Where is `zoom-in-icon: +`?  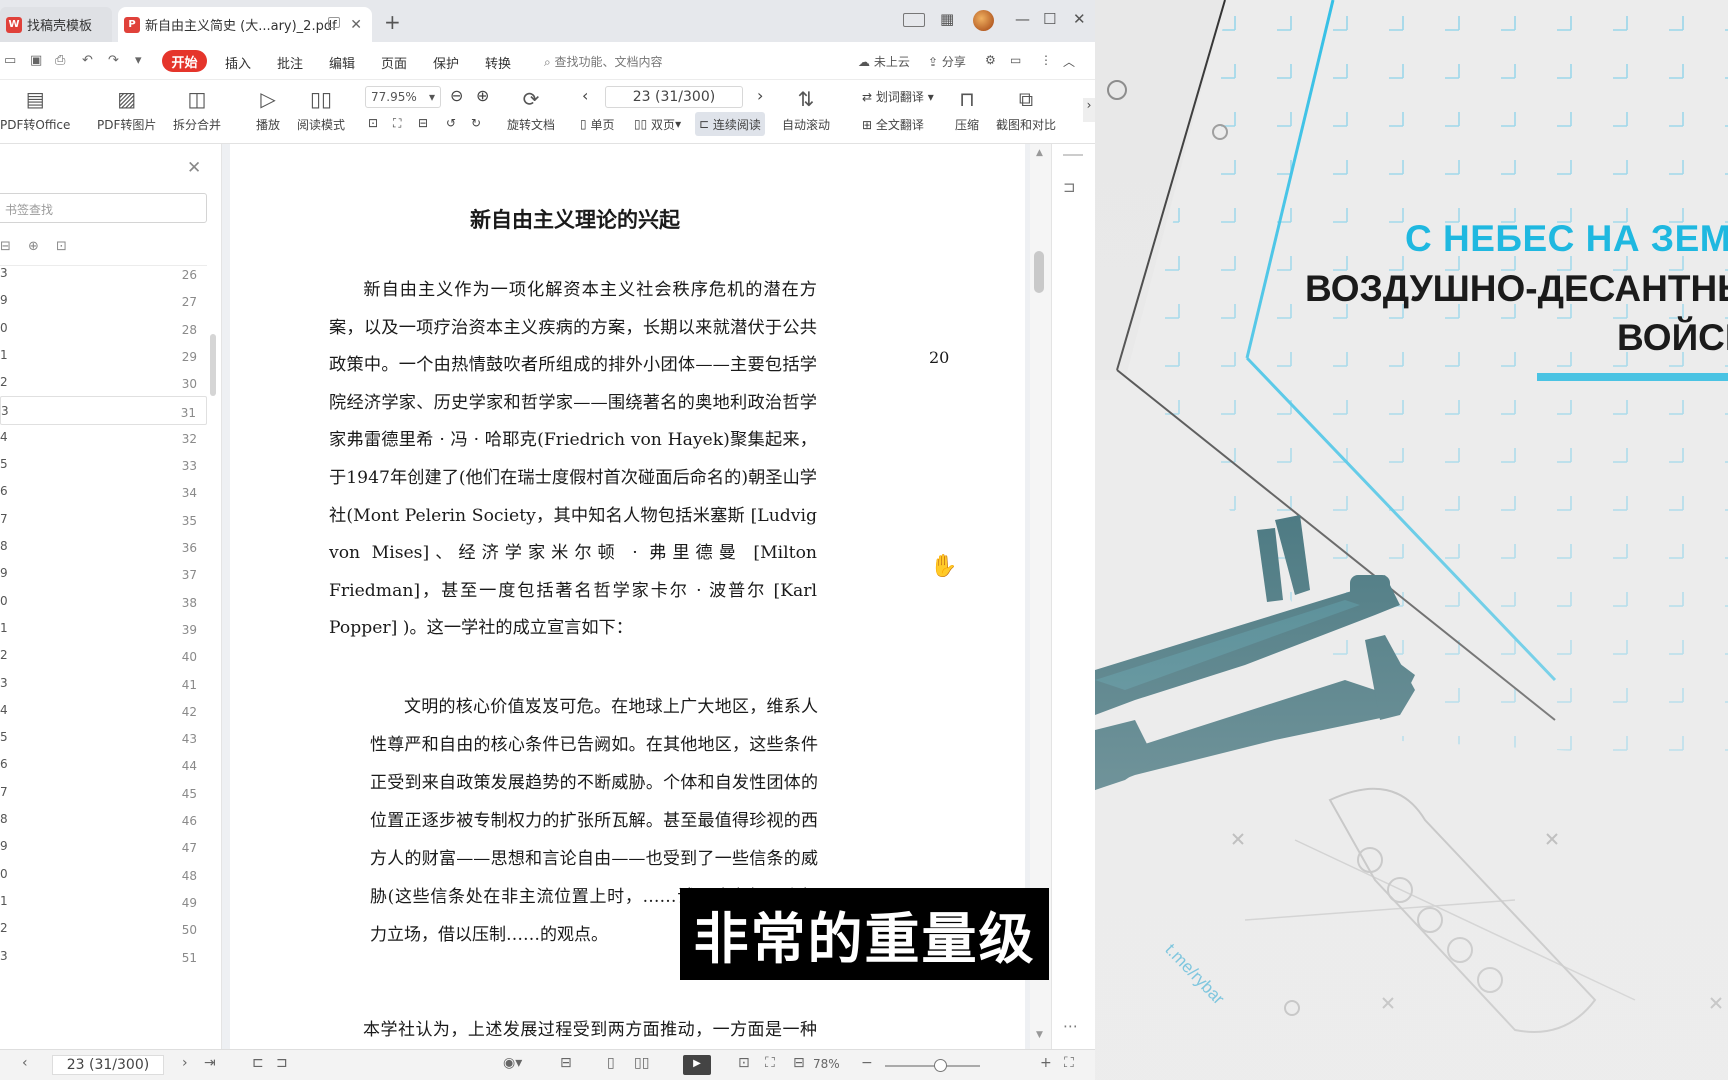
zoom-in-icon: + is located at coordinates (1046, 1063).